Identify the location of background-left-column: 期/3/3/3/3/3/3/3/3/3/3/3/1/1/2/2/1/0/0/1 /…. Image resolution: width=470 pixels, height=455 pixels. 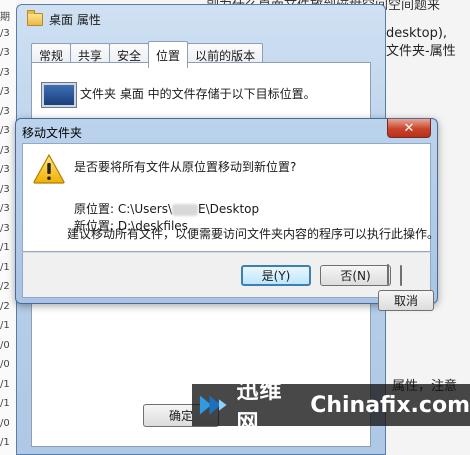
(8, 227).